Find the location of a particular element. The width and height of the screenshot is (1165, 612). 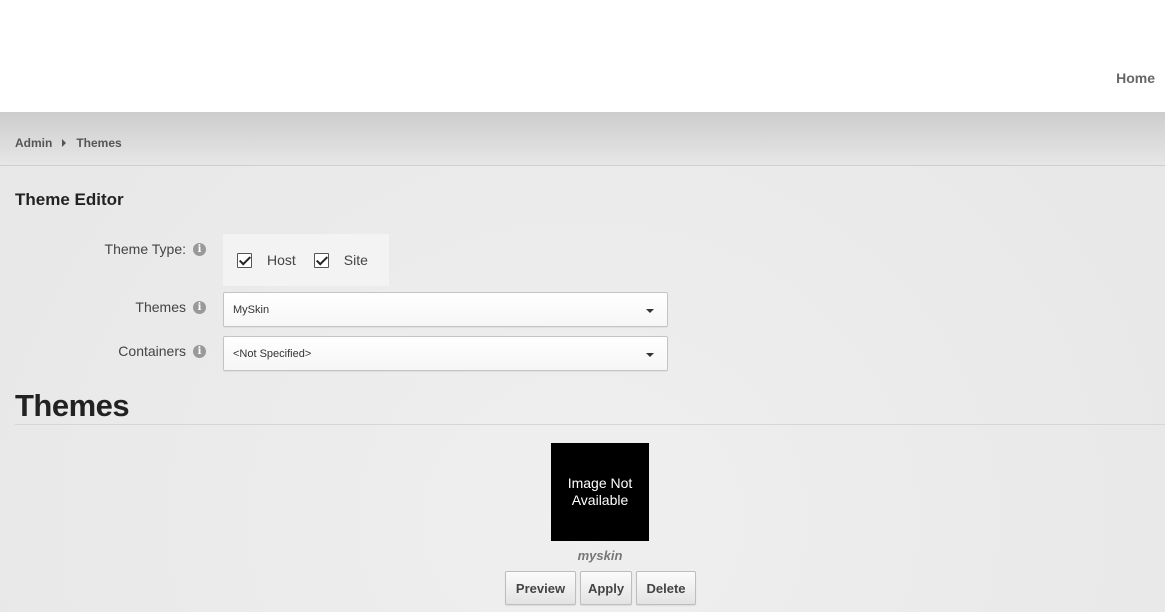

themes-select: MySkin is located at coordinates (445, 309).